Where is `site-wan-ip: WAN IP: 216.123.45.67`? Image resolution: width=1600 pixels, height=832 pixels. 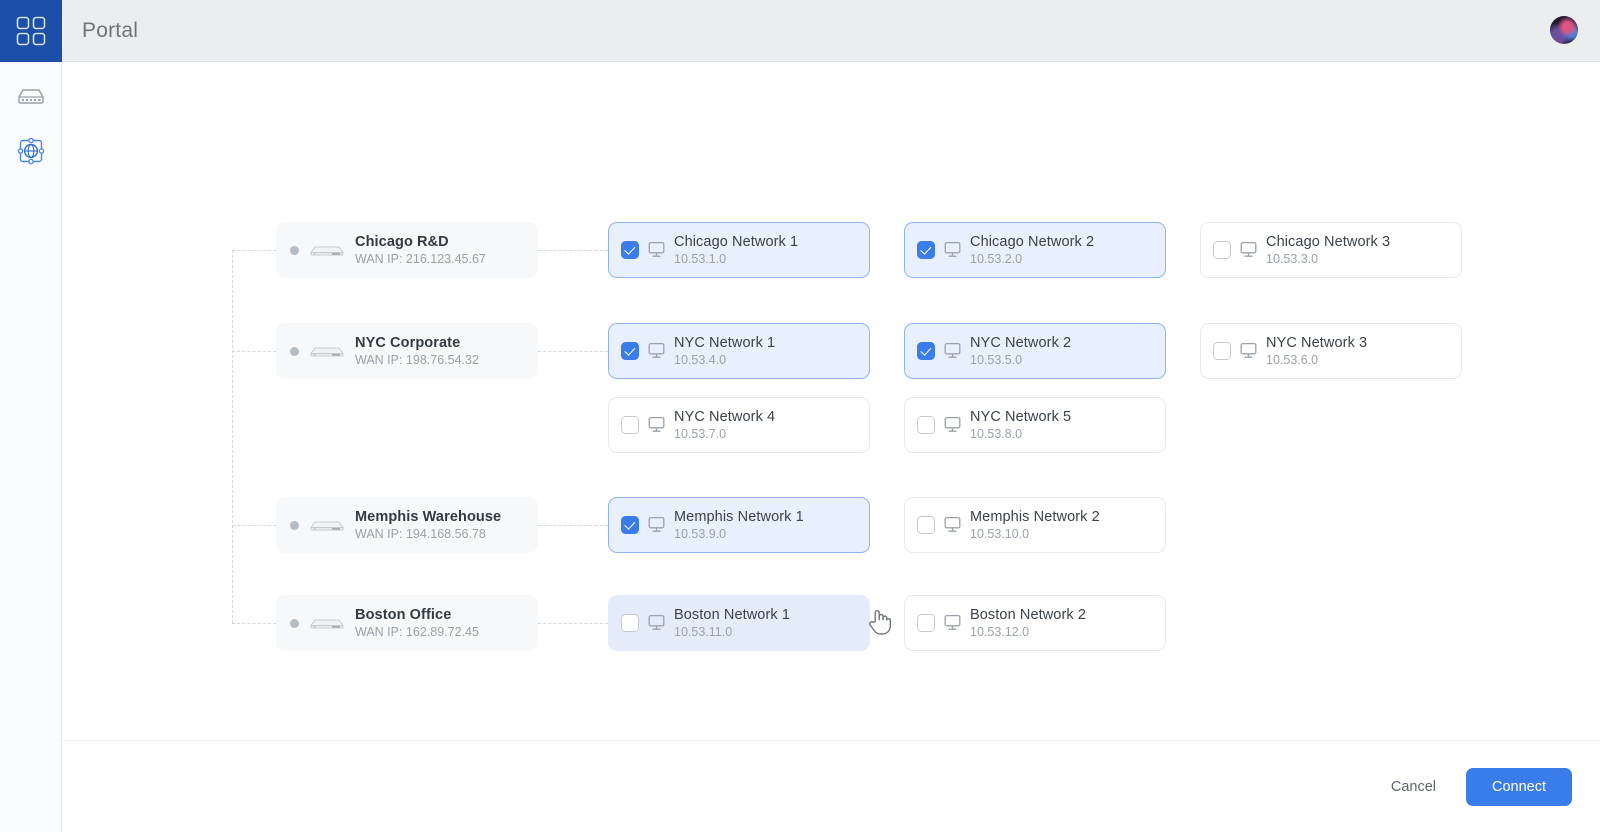 site-wan-ip: WAN IP: 216.123.45.67 is located at coordinates (420, 259).